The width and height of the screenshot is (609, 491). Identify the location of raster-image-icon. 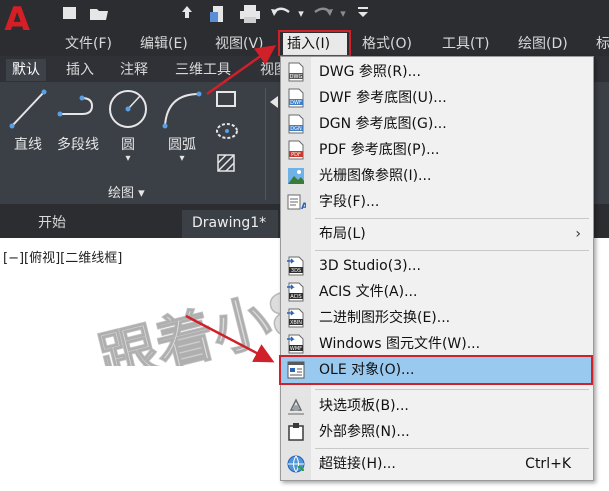
(296, 176).